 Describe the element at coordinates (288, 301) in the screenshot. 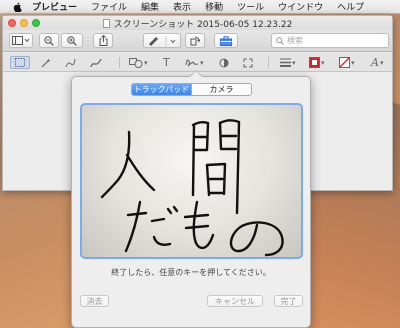

I see `done-button: 完了` at that location.